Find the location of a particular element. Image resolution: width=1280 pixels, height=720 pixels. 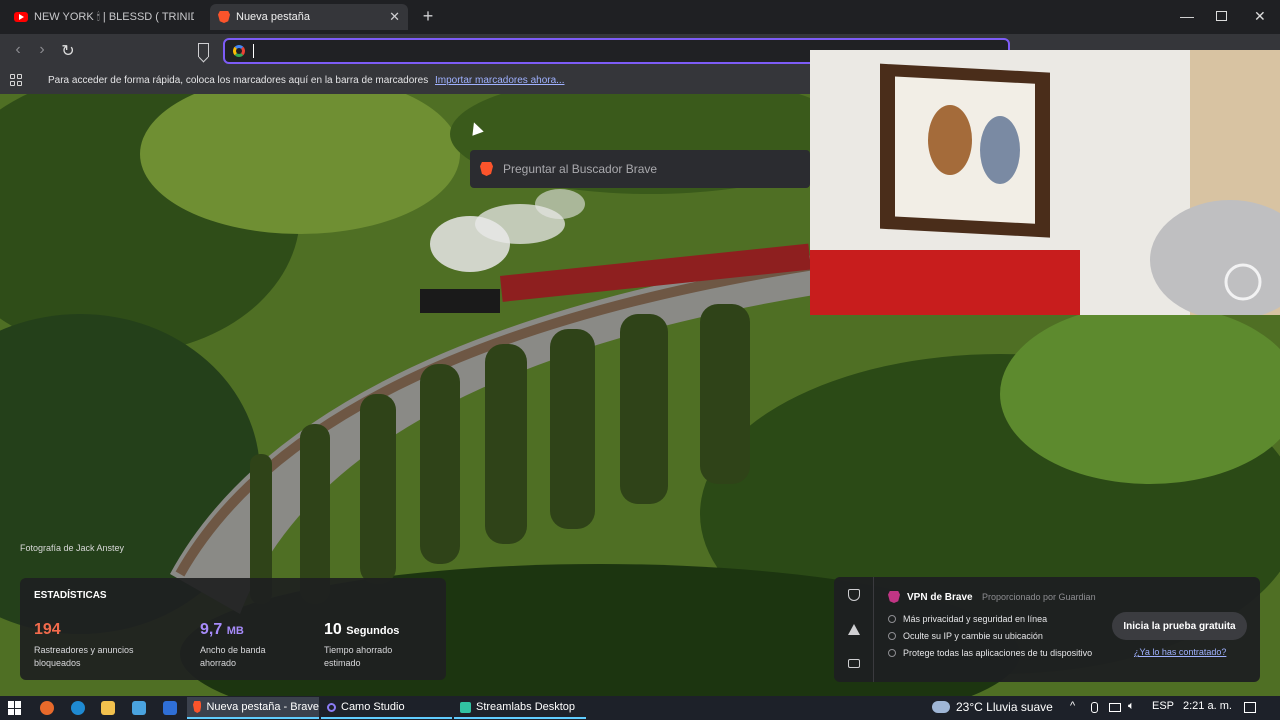

language-indicator: ESP is located at coordinates (1163, 706).